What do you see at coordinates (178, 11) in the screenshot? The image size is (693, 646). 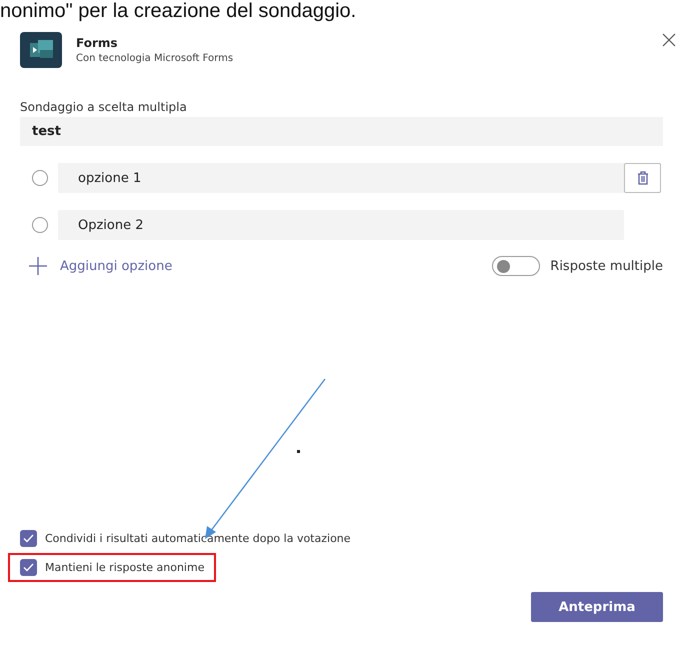 I see `caption-text: nonimo" per la creazione del sondaggio.` at bounding box center [178, 11].